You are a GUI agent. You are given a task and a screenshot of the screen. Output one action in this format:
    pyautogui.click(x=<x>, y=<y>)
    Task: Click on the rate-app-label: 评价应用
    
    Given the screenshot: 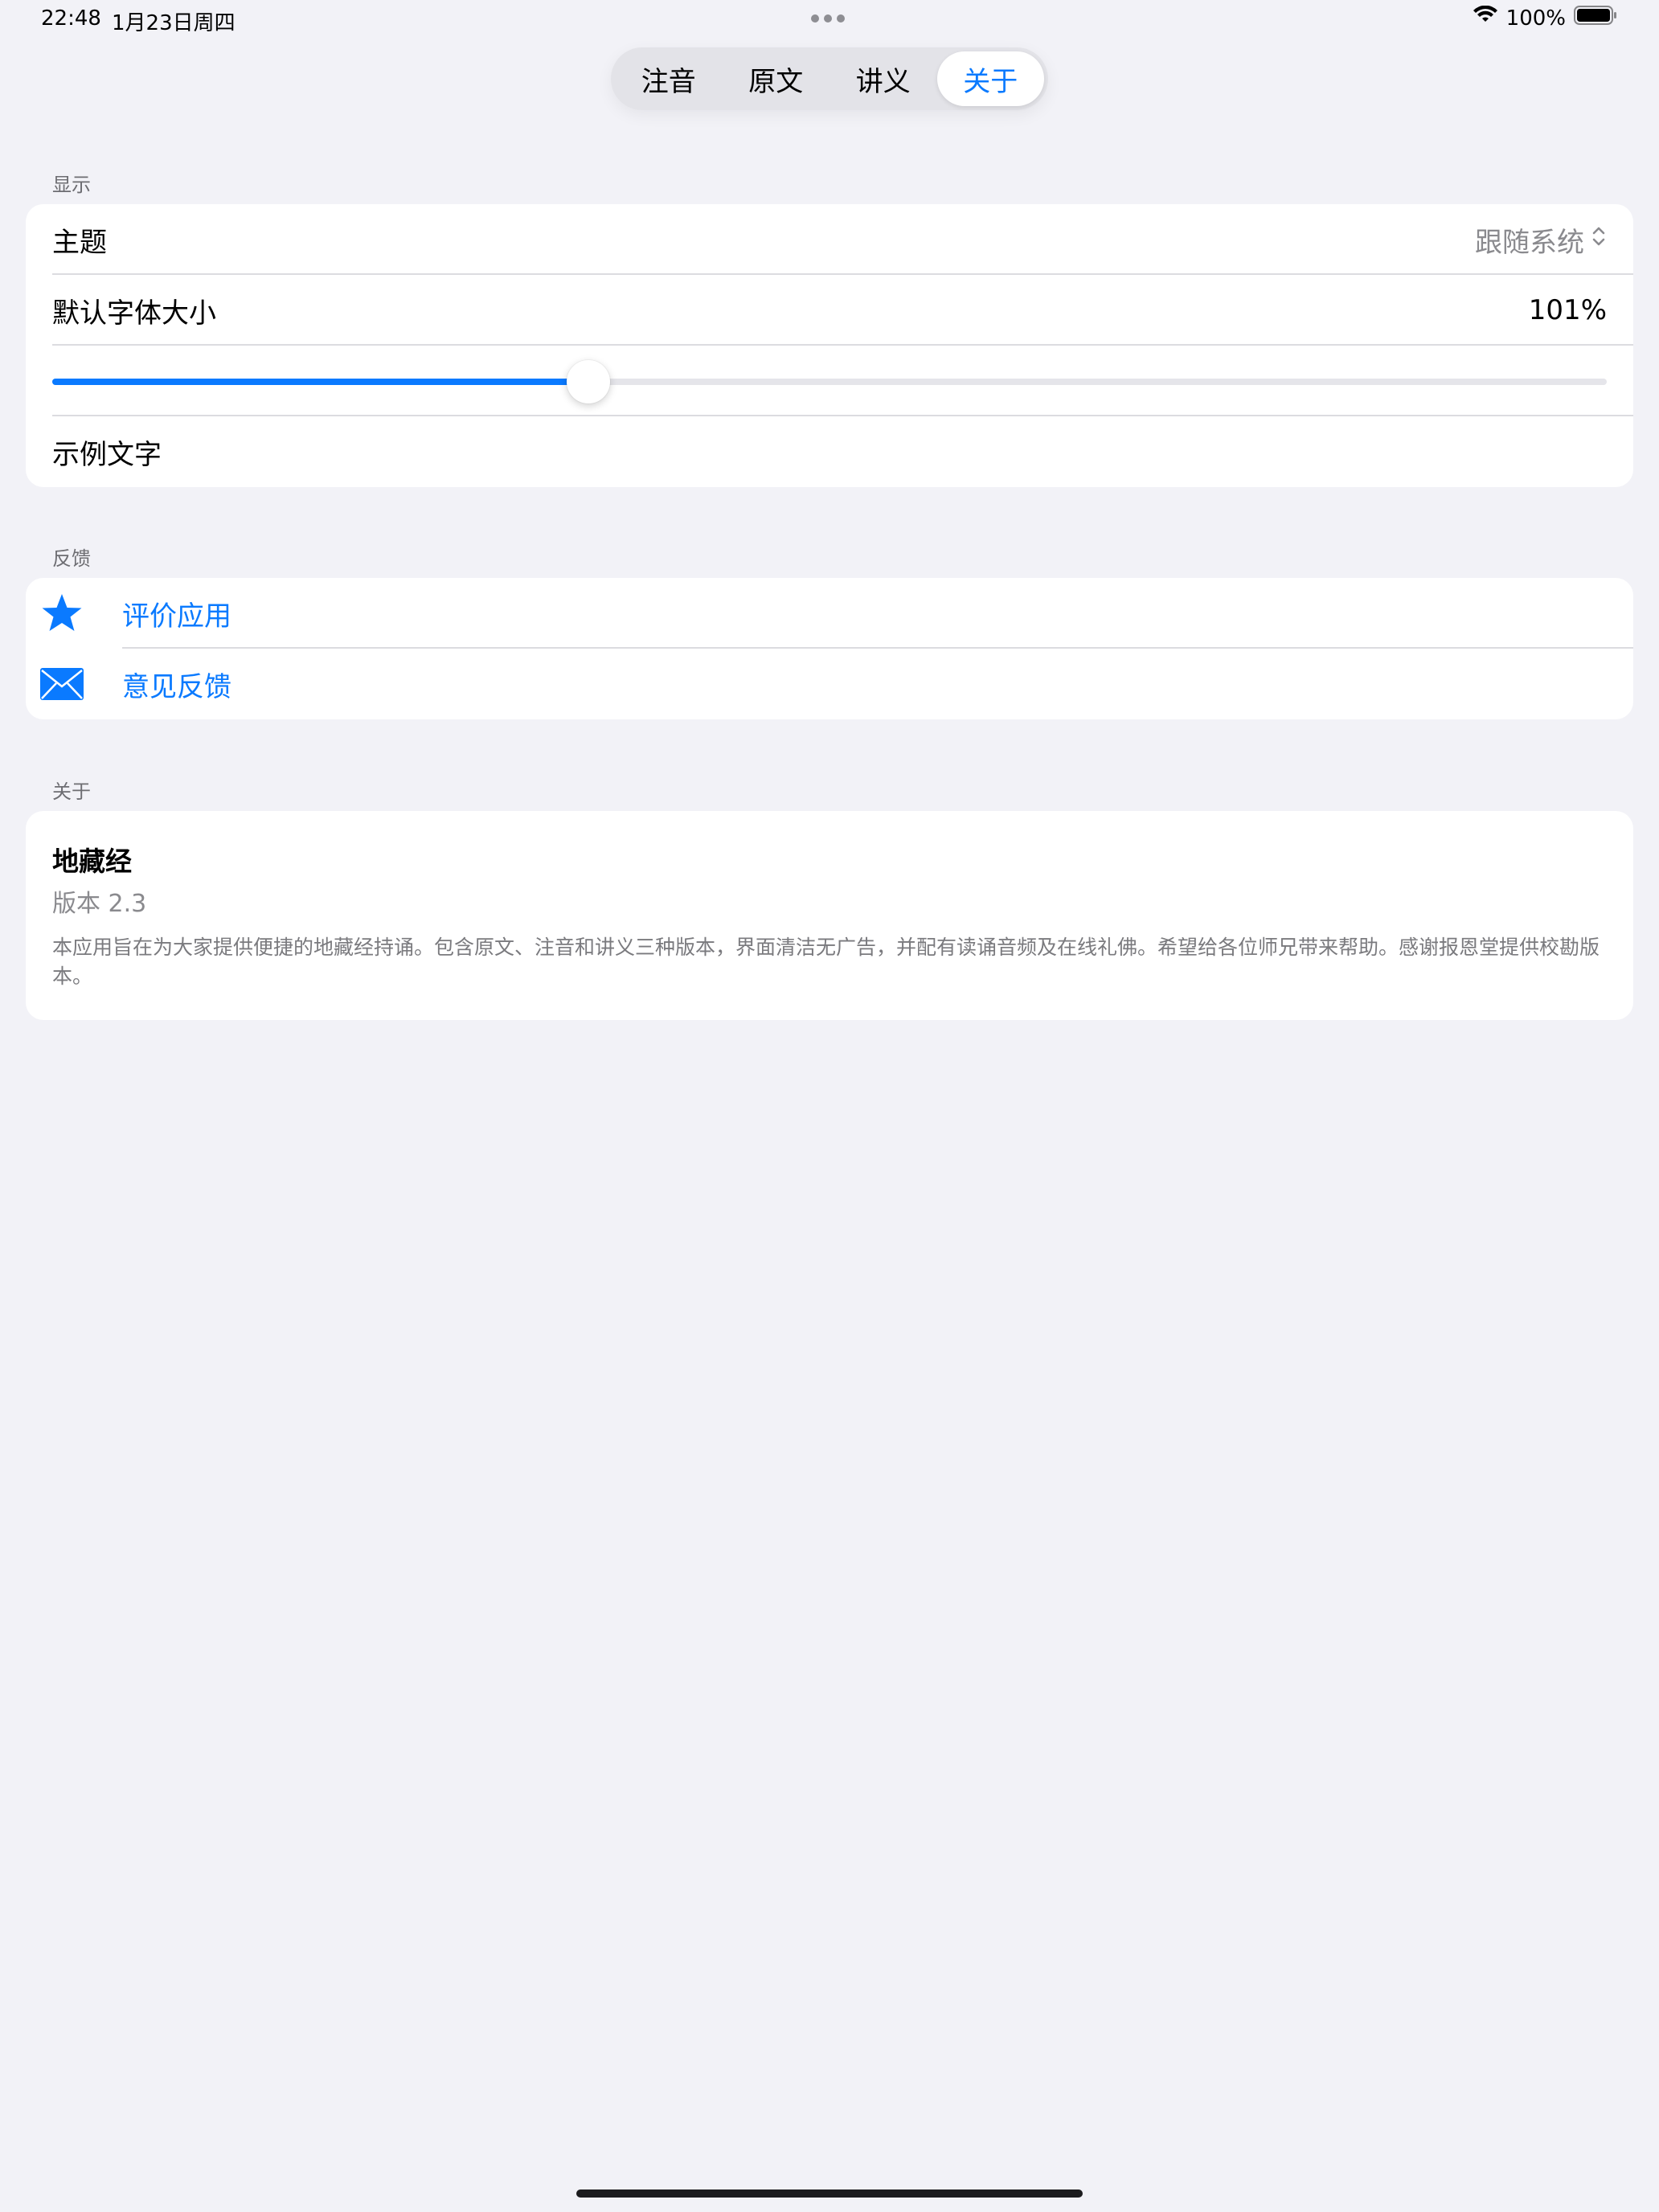 What is the action you would take?
    pyautogui.click(x=176, y=616)
    